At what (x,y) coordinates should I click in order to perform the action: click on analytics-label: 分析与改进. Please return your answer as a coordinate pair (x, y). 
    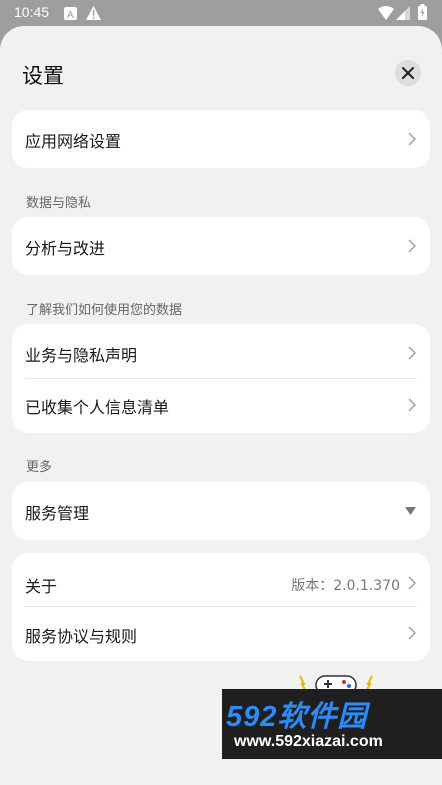
    Looking at the image, I should click on (65, 248).